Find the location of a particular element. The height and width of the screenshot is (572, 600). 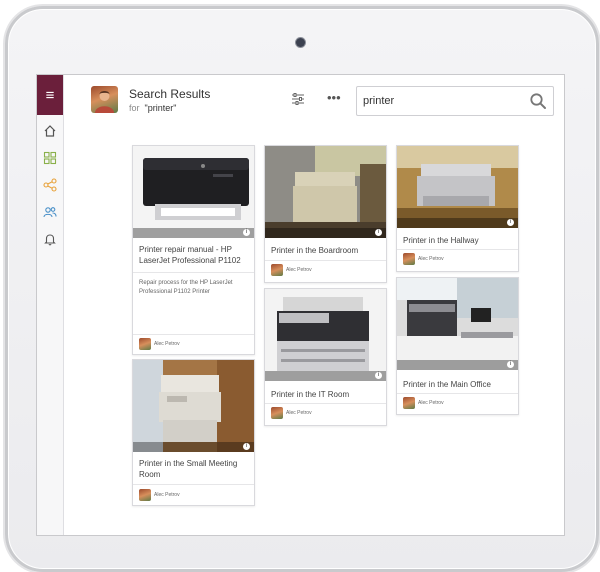

avatar-image is located at coordinates (104, 102).